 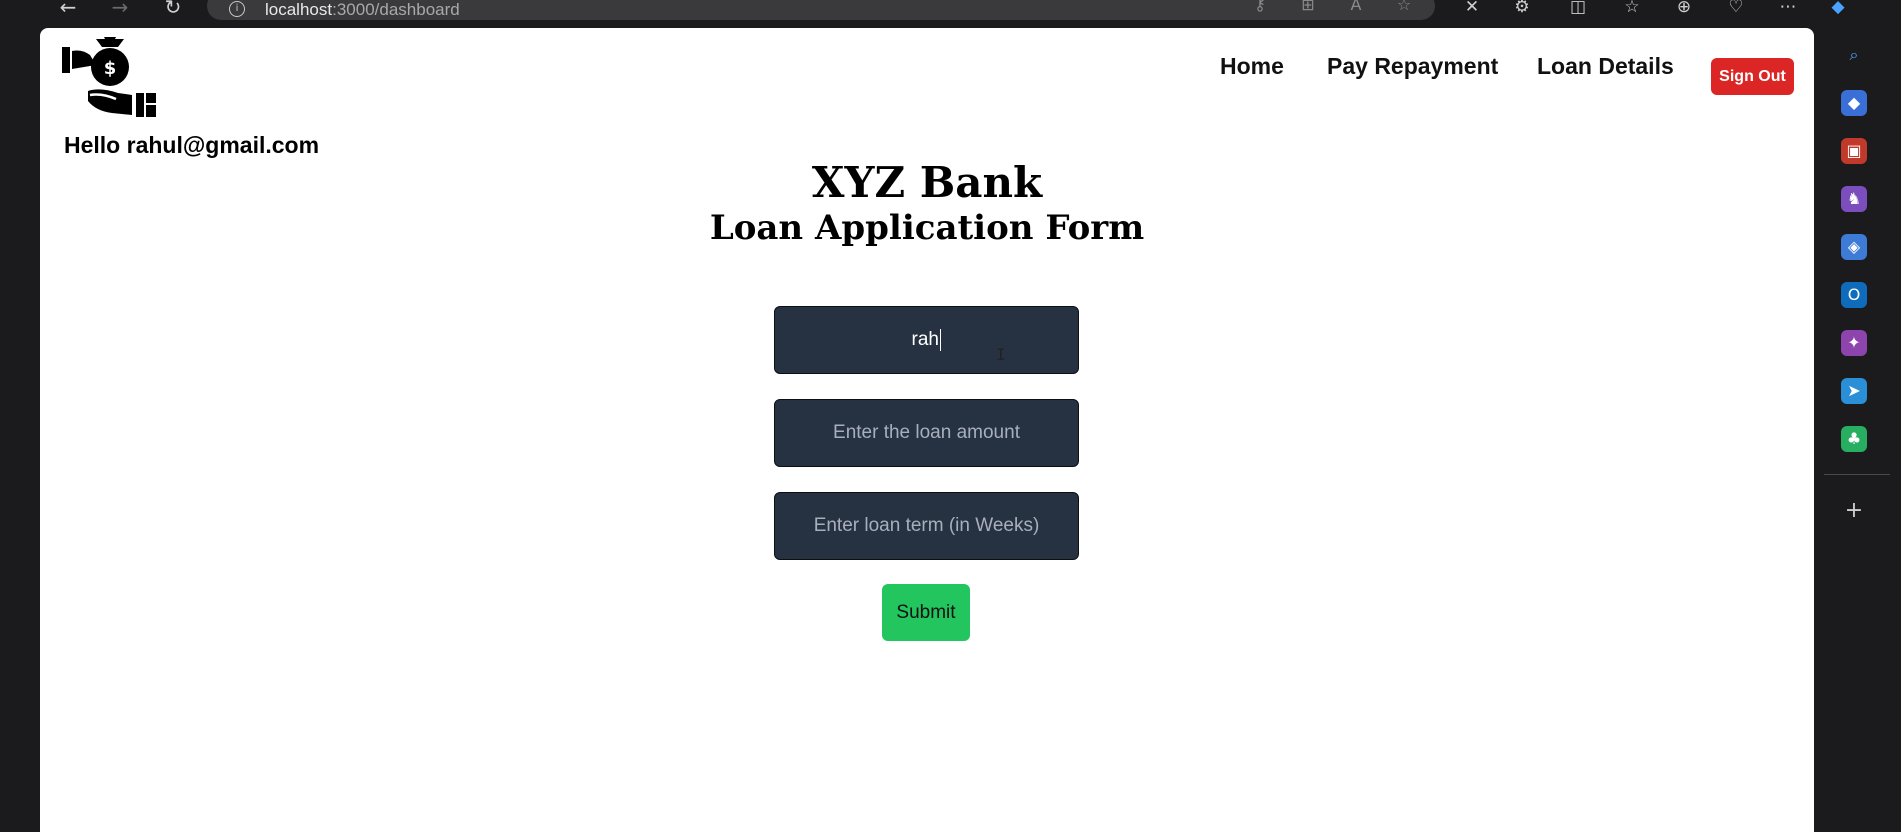 I want to click on favorite-star-icon: ☆, so click(x=1404, y=8).